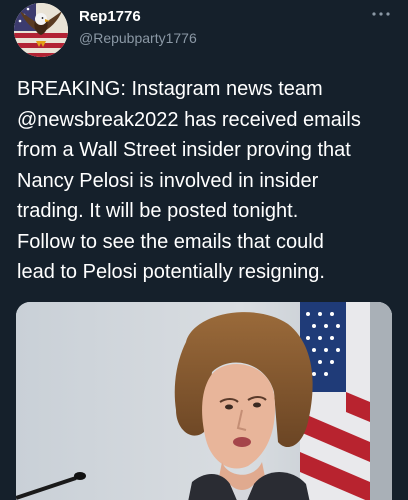 Image resolution: width=408 pixels, height=500 pixels. I want to click on author-avatar, so click(41, 30).